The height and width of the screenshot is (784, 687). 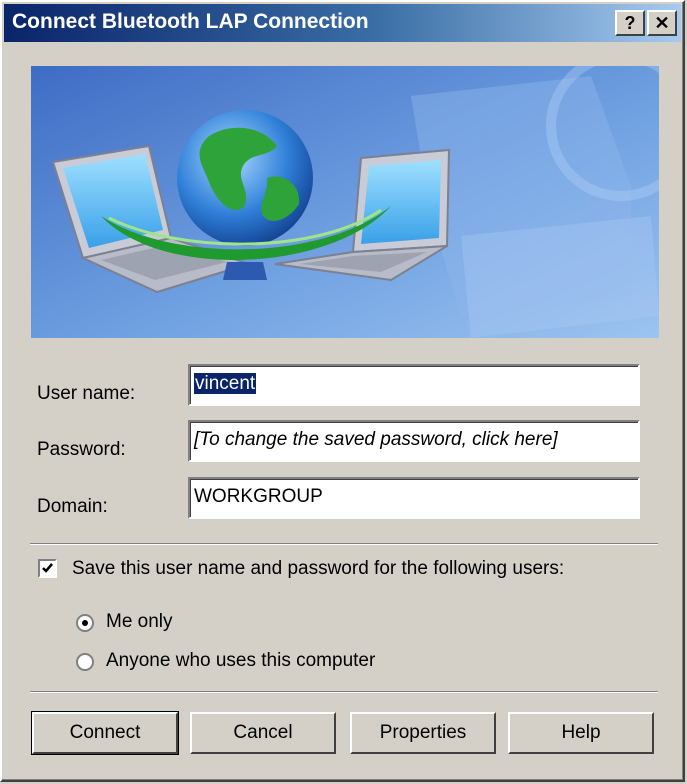 I want to click on domain-value: WORKGROUP, so click(x=258, y=496).